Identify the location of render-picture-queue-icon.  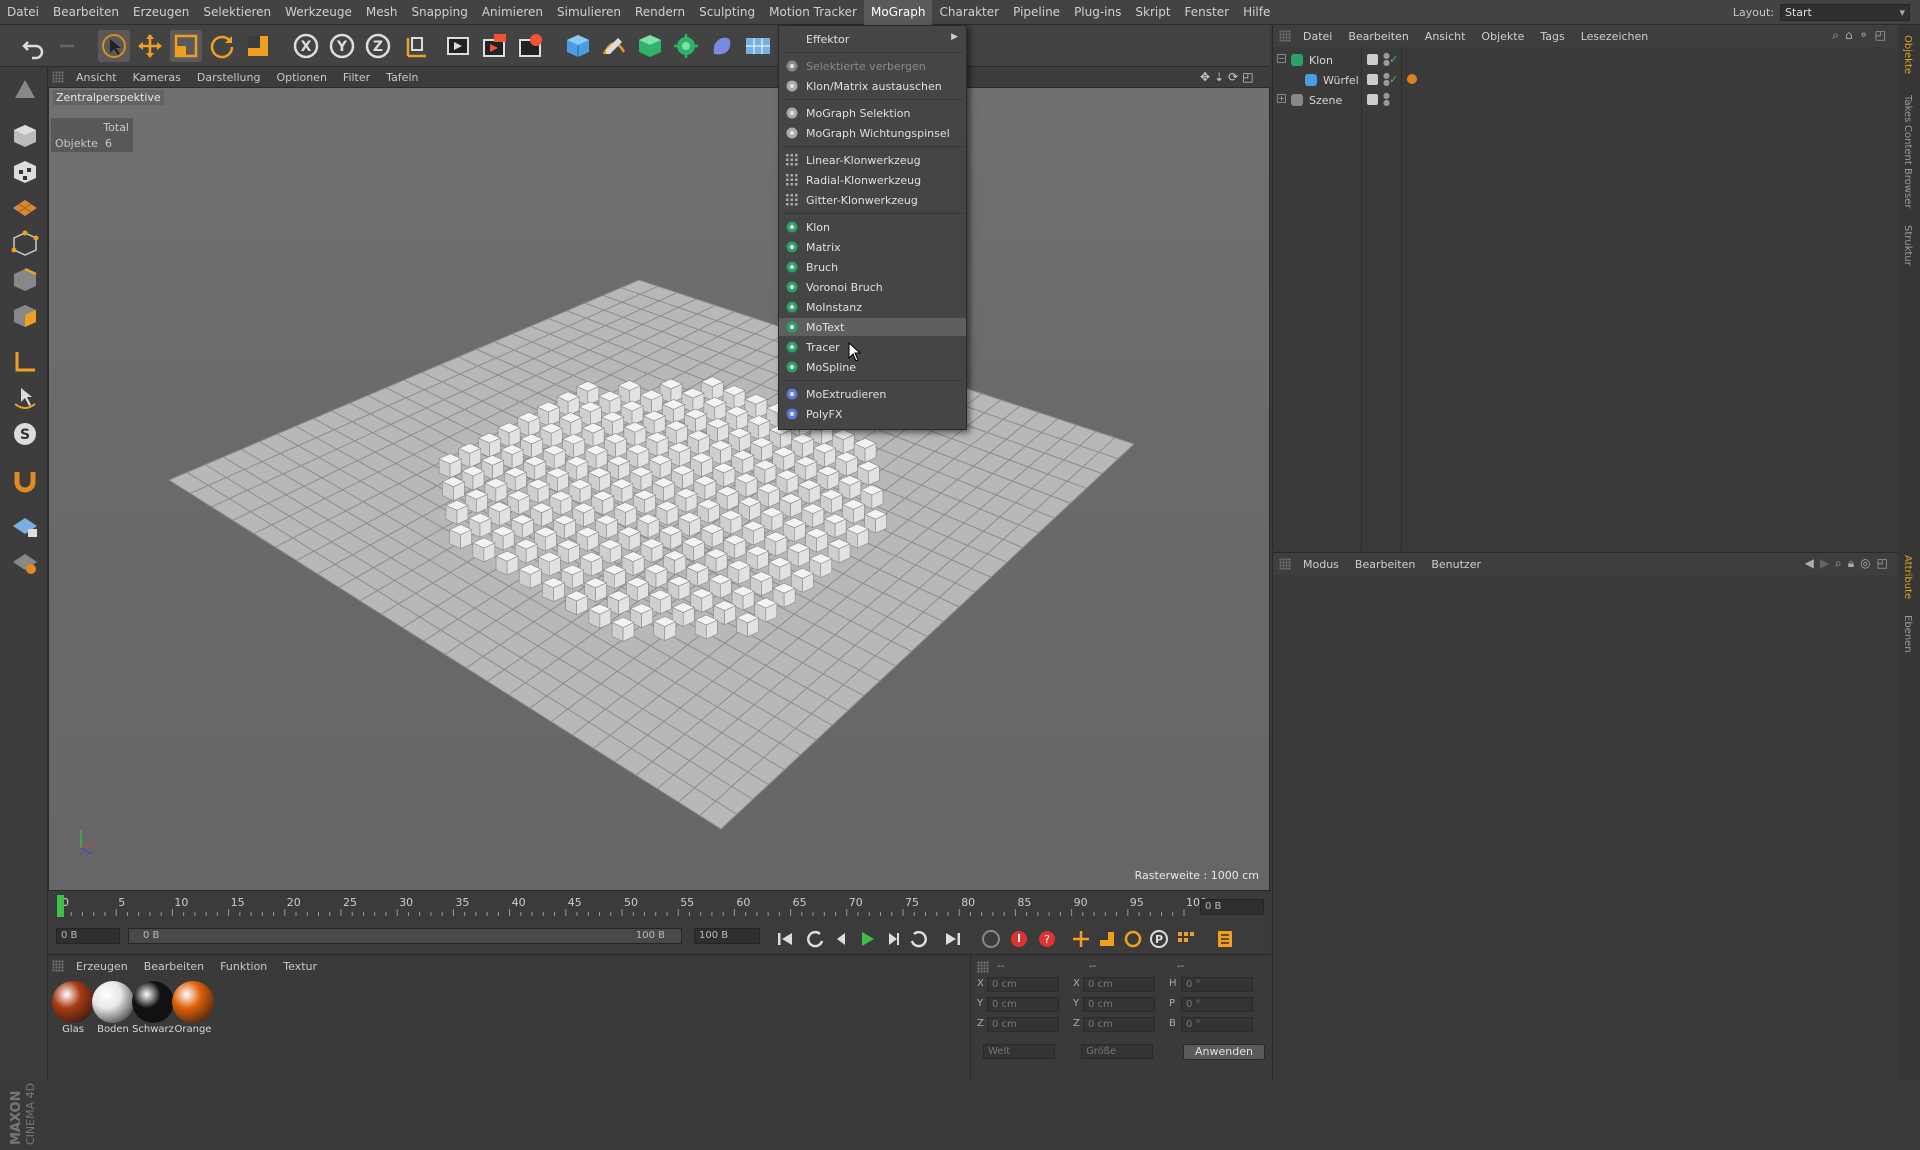
(494, 46).